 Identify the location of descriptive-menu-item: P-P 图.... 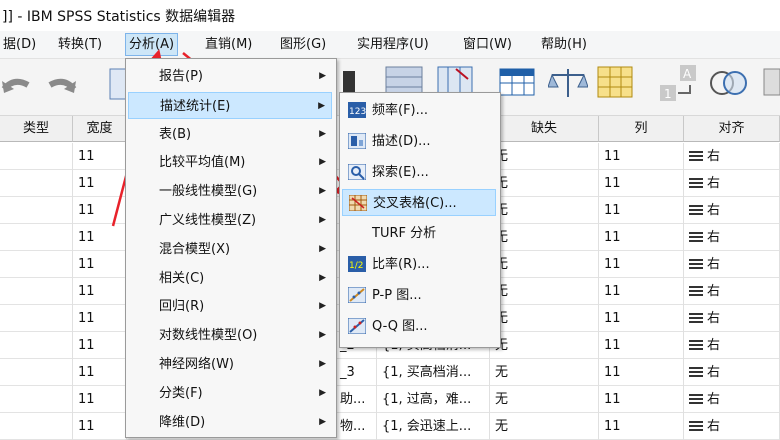
(419, 295).